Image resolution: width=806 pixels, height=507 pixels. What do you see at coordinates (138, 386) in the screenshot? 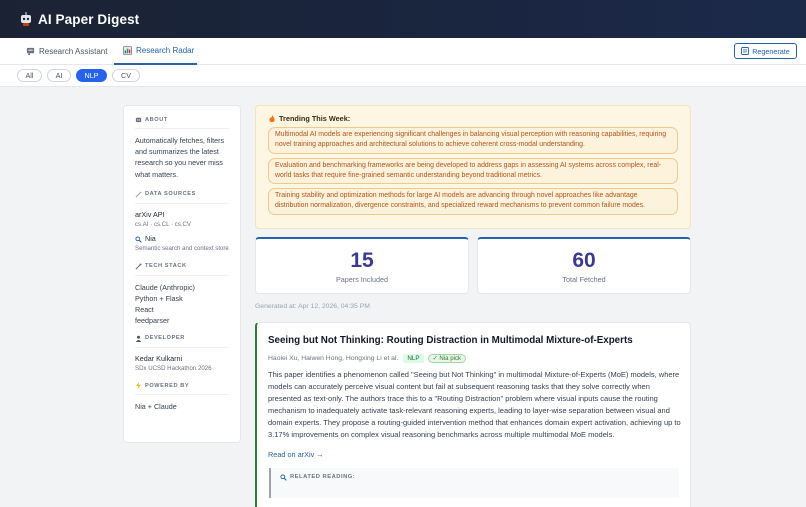
I see `lightning-icon` at bounding box center [138, 386].